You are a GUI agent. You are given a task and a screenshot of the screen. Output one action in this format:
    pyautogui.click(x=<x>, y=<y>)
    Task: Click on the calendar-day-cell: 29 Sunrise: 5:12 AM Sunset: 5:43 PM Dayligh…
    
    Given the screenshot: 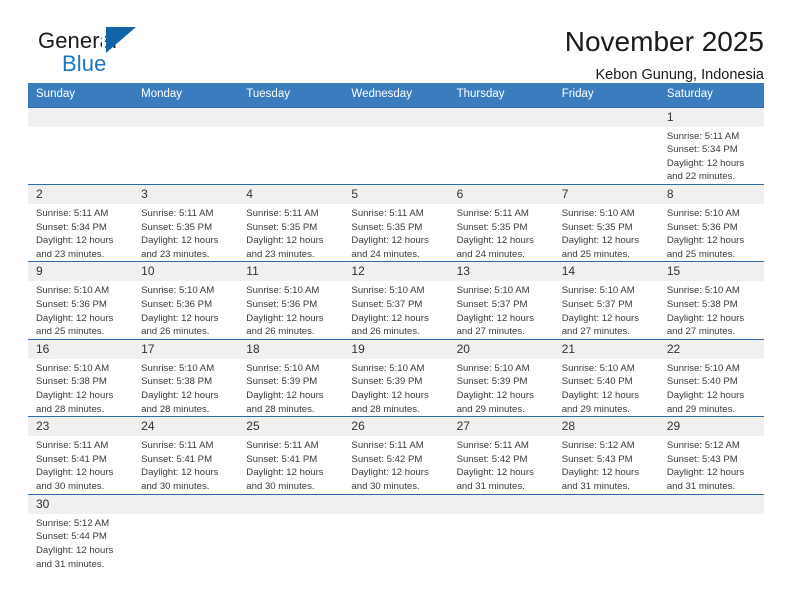 What is the action you would take?
    pyautogui.click(x=711, y=455)
    